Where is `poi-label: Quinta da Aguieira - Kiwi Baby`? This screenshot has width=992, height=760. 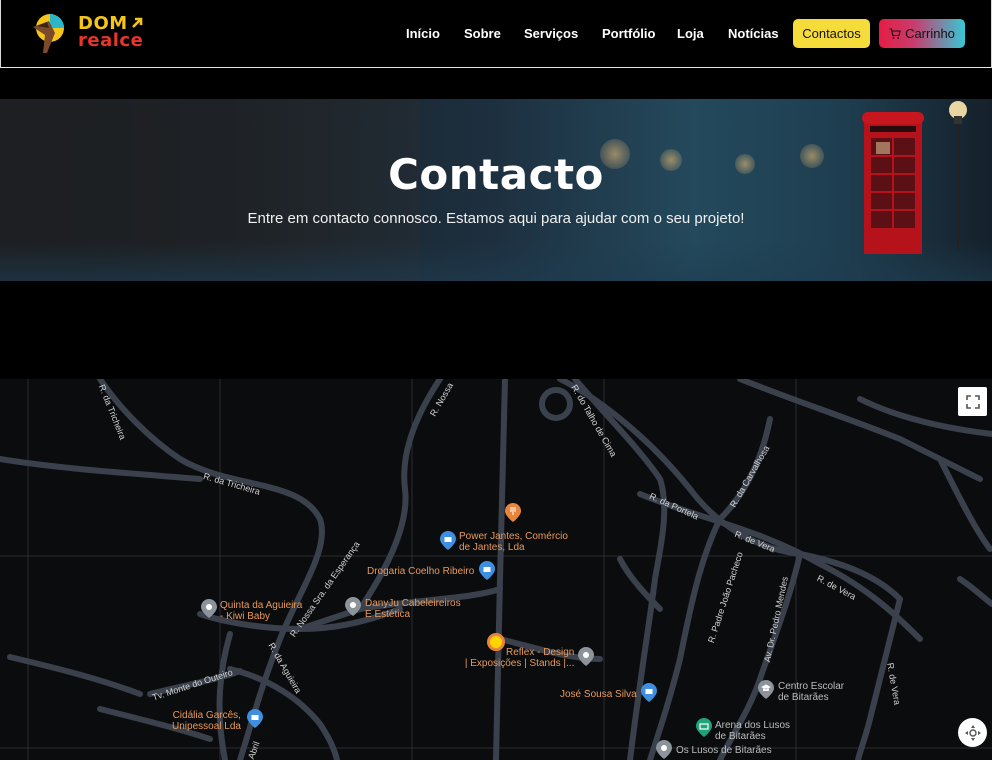 poi-label: Quinta da Aguieira - Kiwi Baby is located at coordinates (261, 611).